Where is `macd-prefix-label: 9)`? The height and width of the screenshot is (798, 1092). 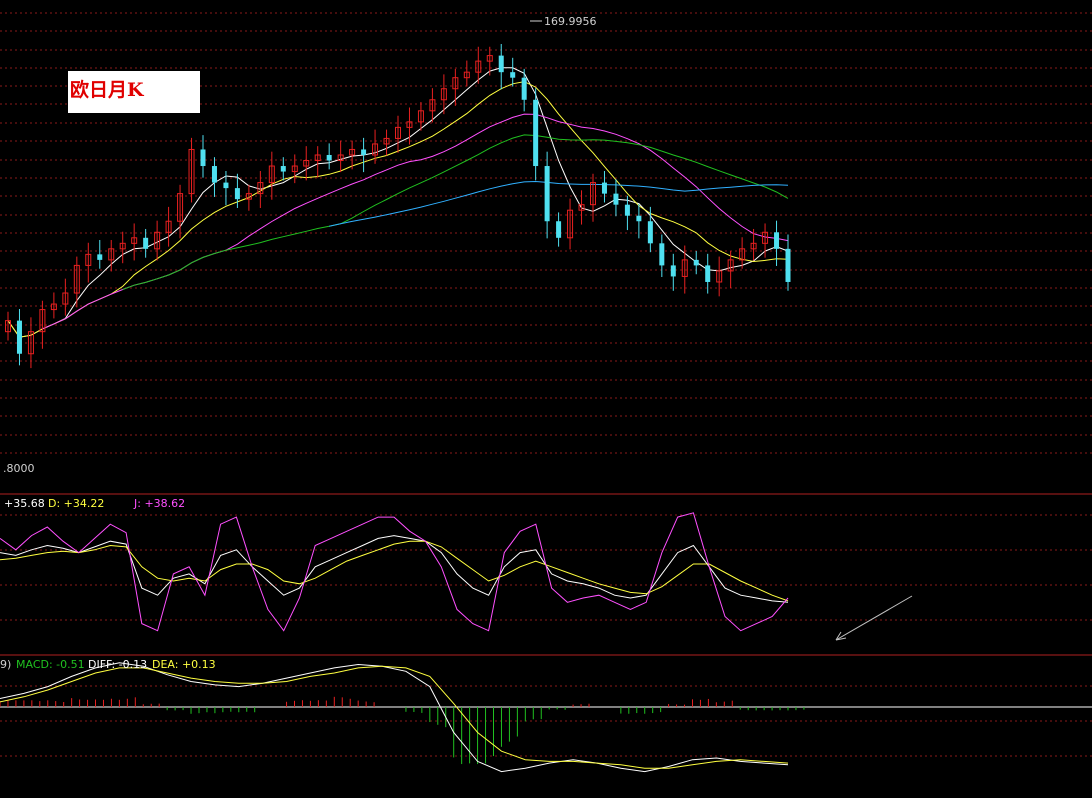 macd-prefix-label: 9) is located at coordinates (5, 664).